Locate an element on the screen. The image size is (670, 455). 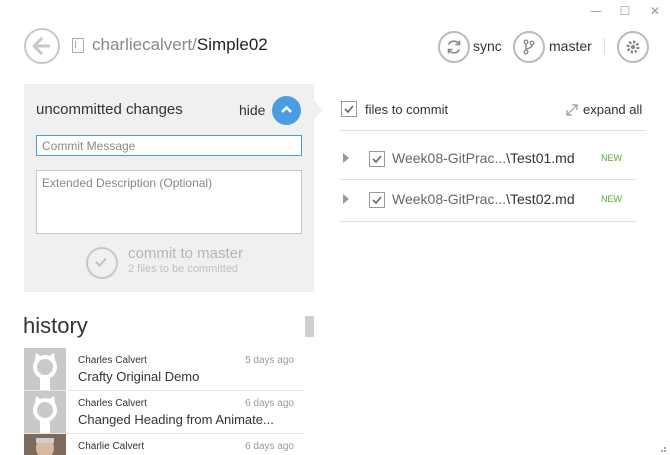
sync-label: sync is located at coordinates (487, 46).